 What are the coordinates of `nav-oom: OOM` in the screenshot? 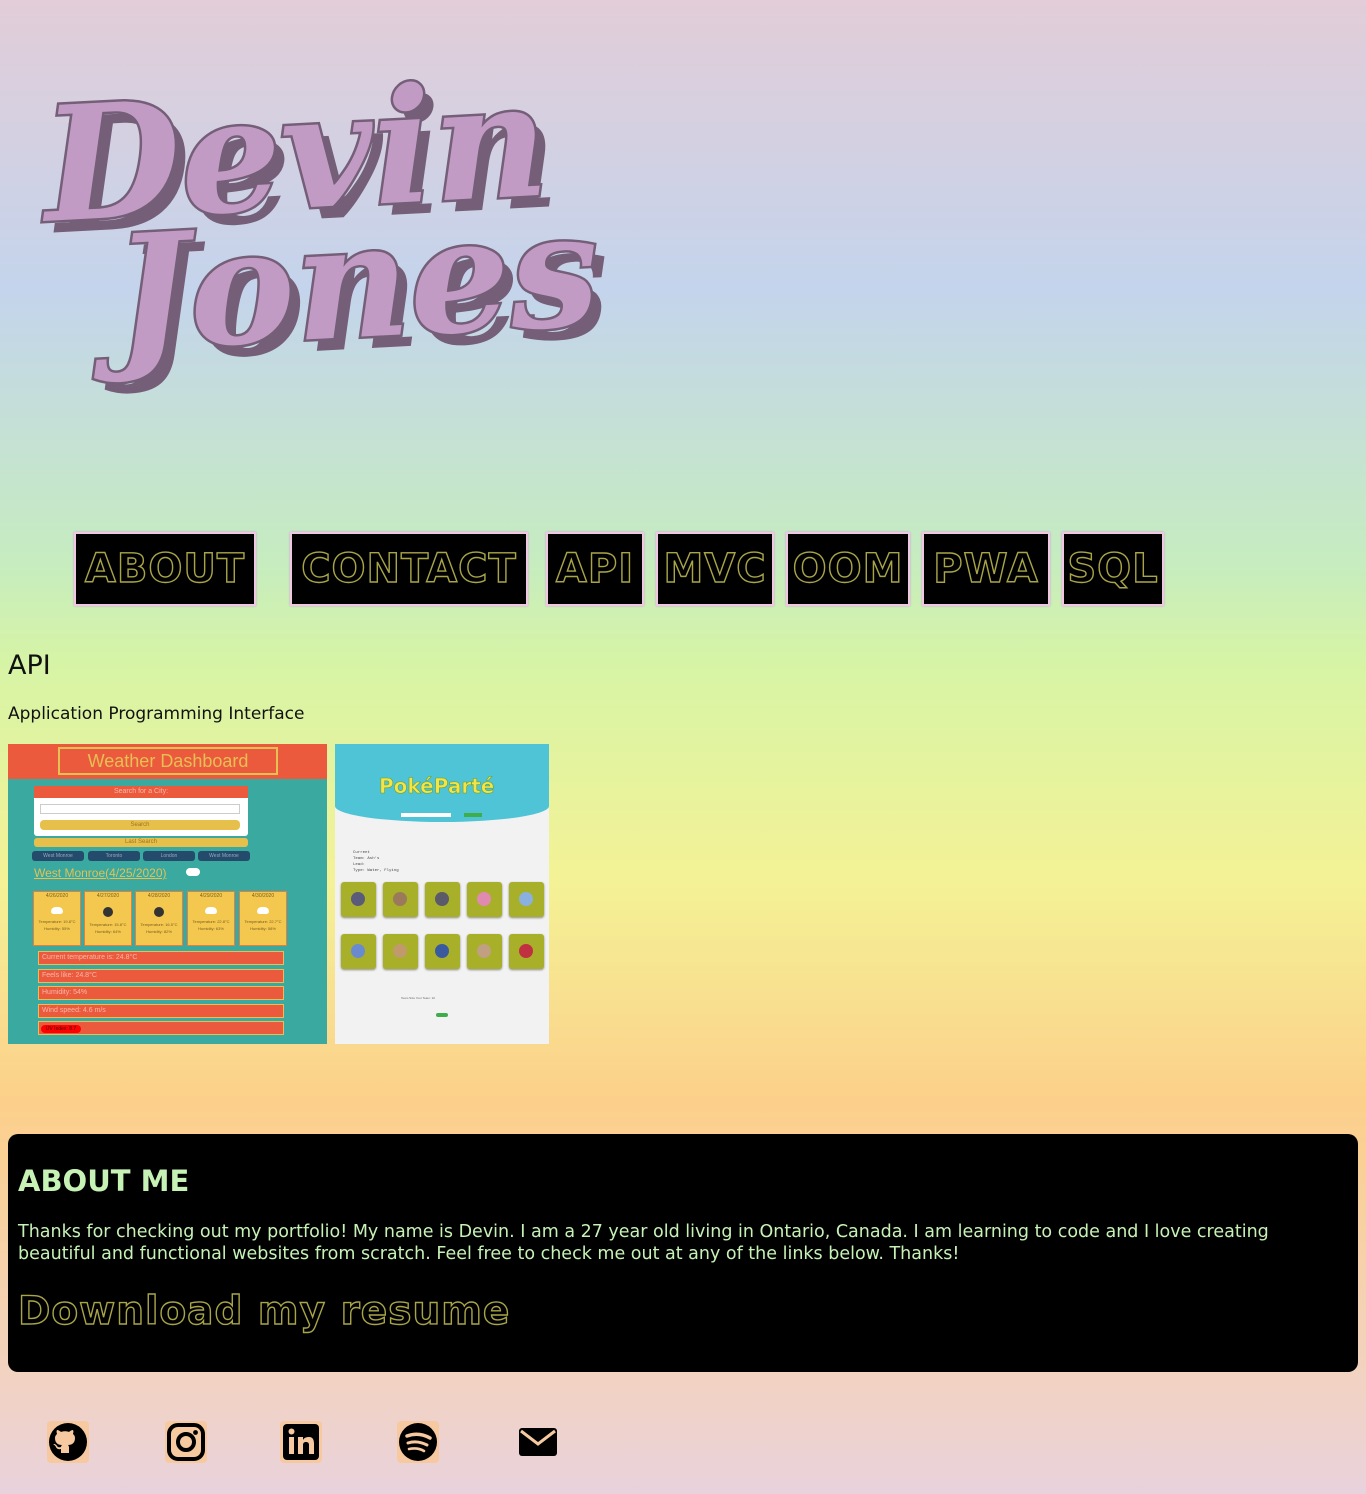 It's located at (848, 569).